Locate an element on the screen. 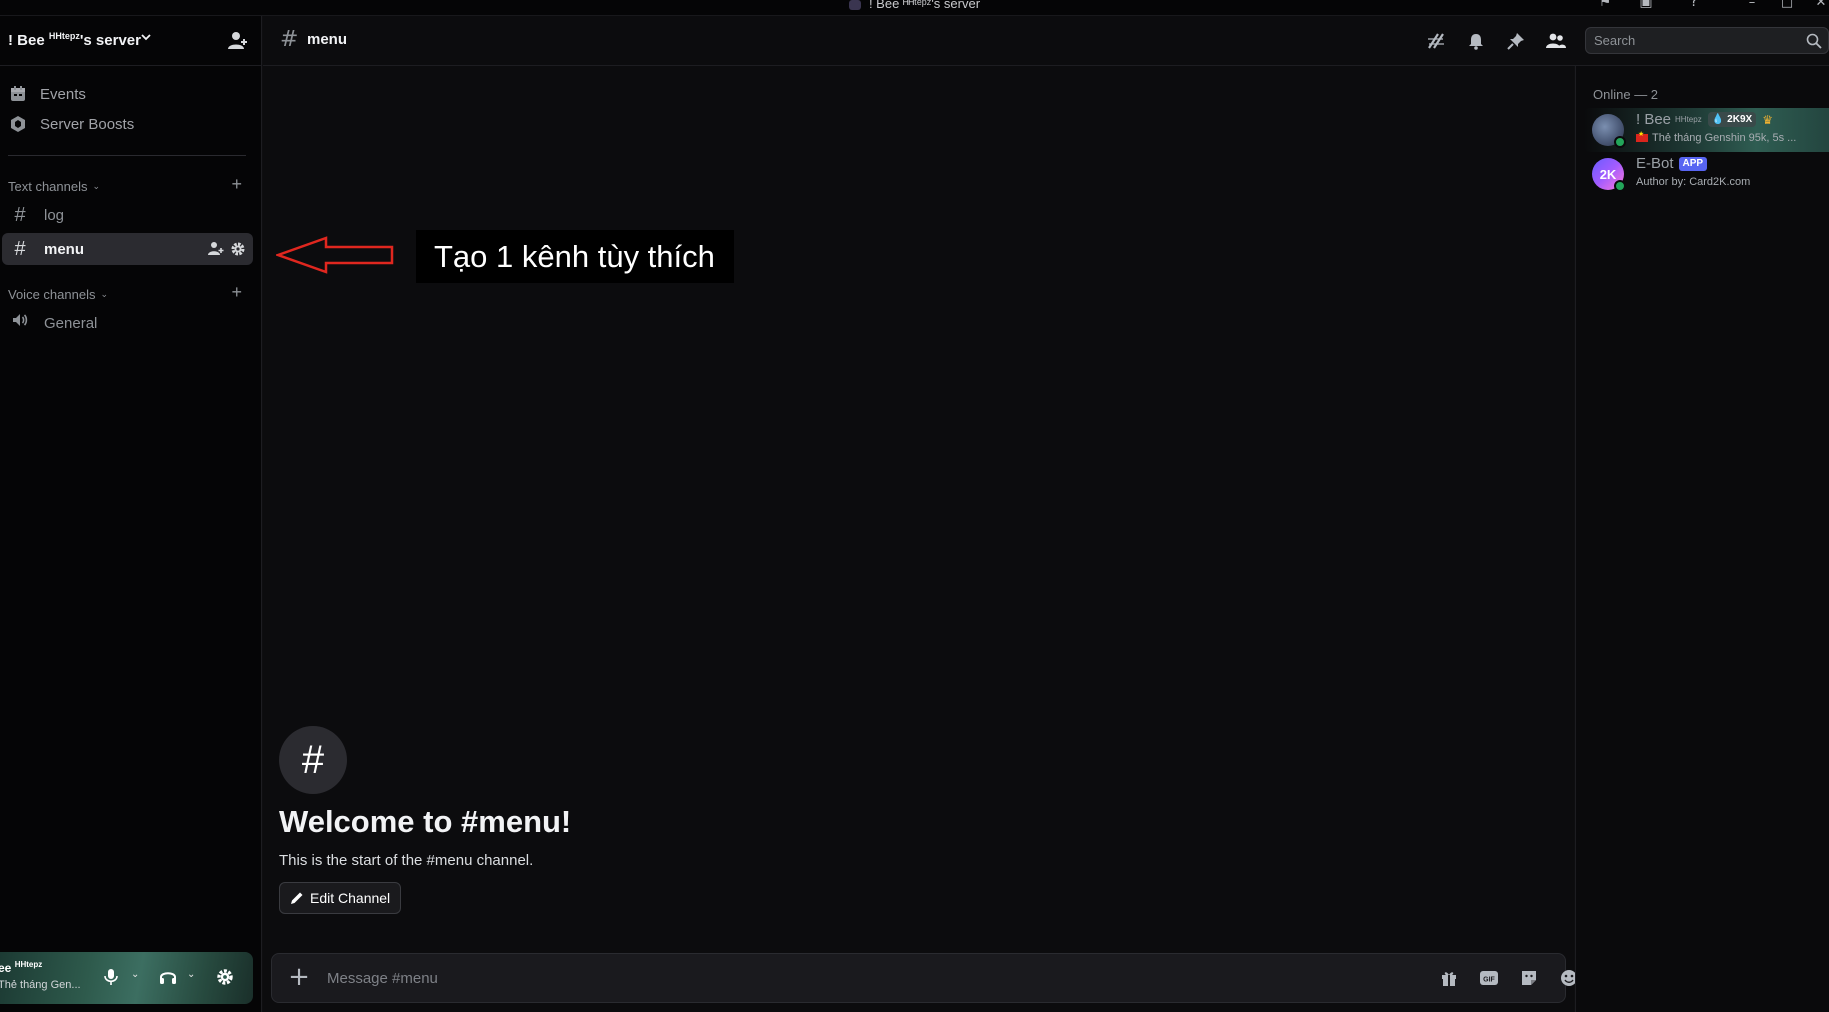 This screenshot has height=1012, width=1829. category-text-label: Text channels is located at coordinates (48, 186).